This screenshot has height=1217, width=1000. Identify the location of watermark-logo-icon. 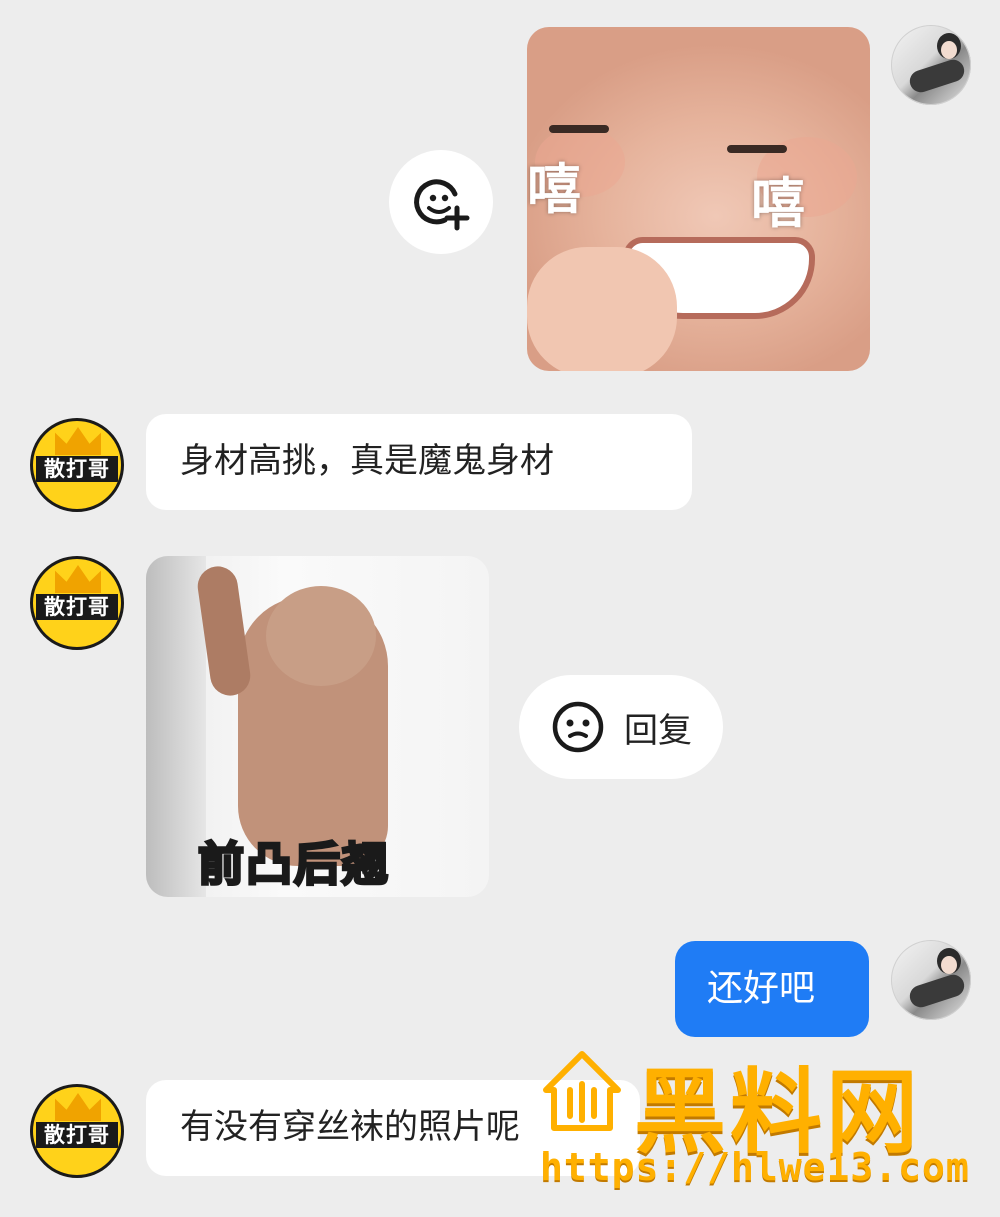
(582, 1091).